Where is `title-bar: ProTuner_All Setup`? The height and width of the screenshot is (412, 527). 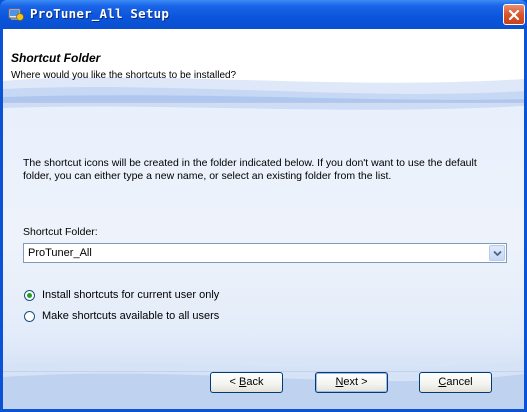 title-bar: ProTuner_All Setup is located at coordinates (263, 14).